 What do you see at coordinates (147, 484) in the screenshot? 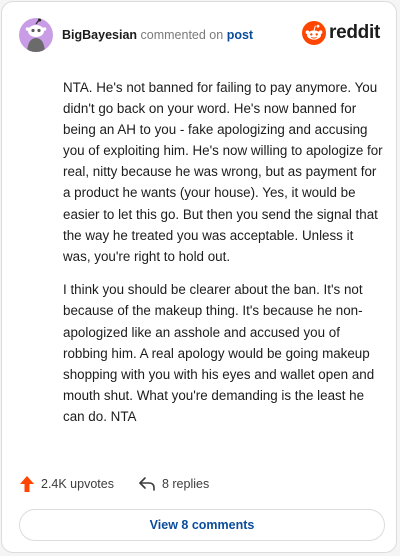
I see `reply-arrow-icon` at bounding box center [147, 484].